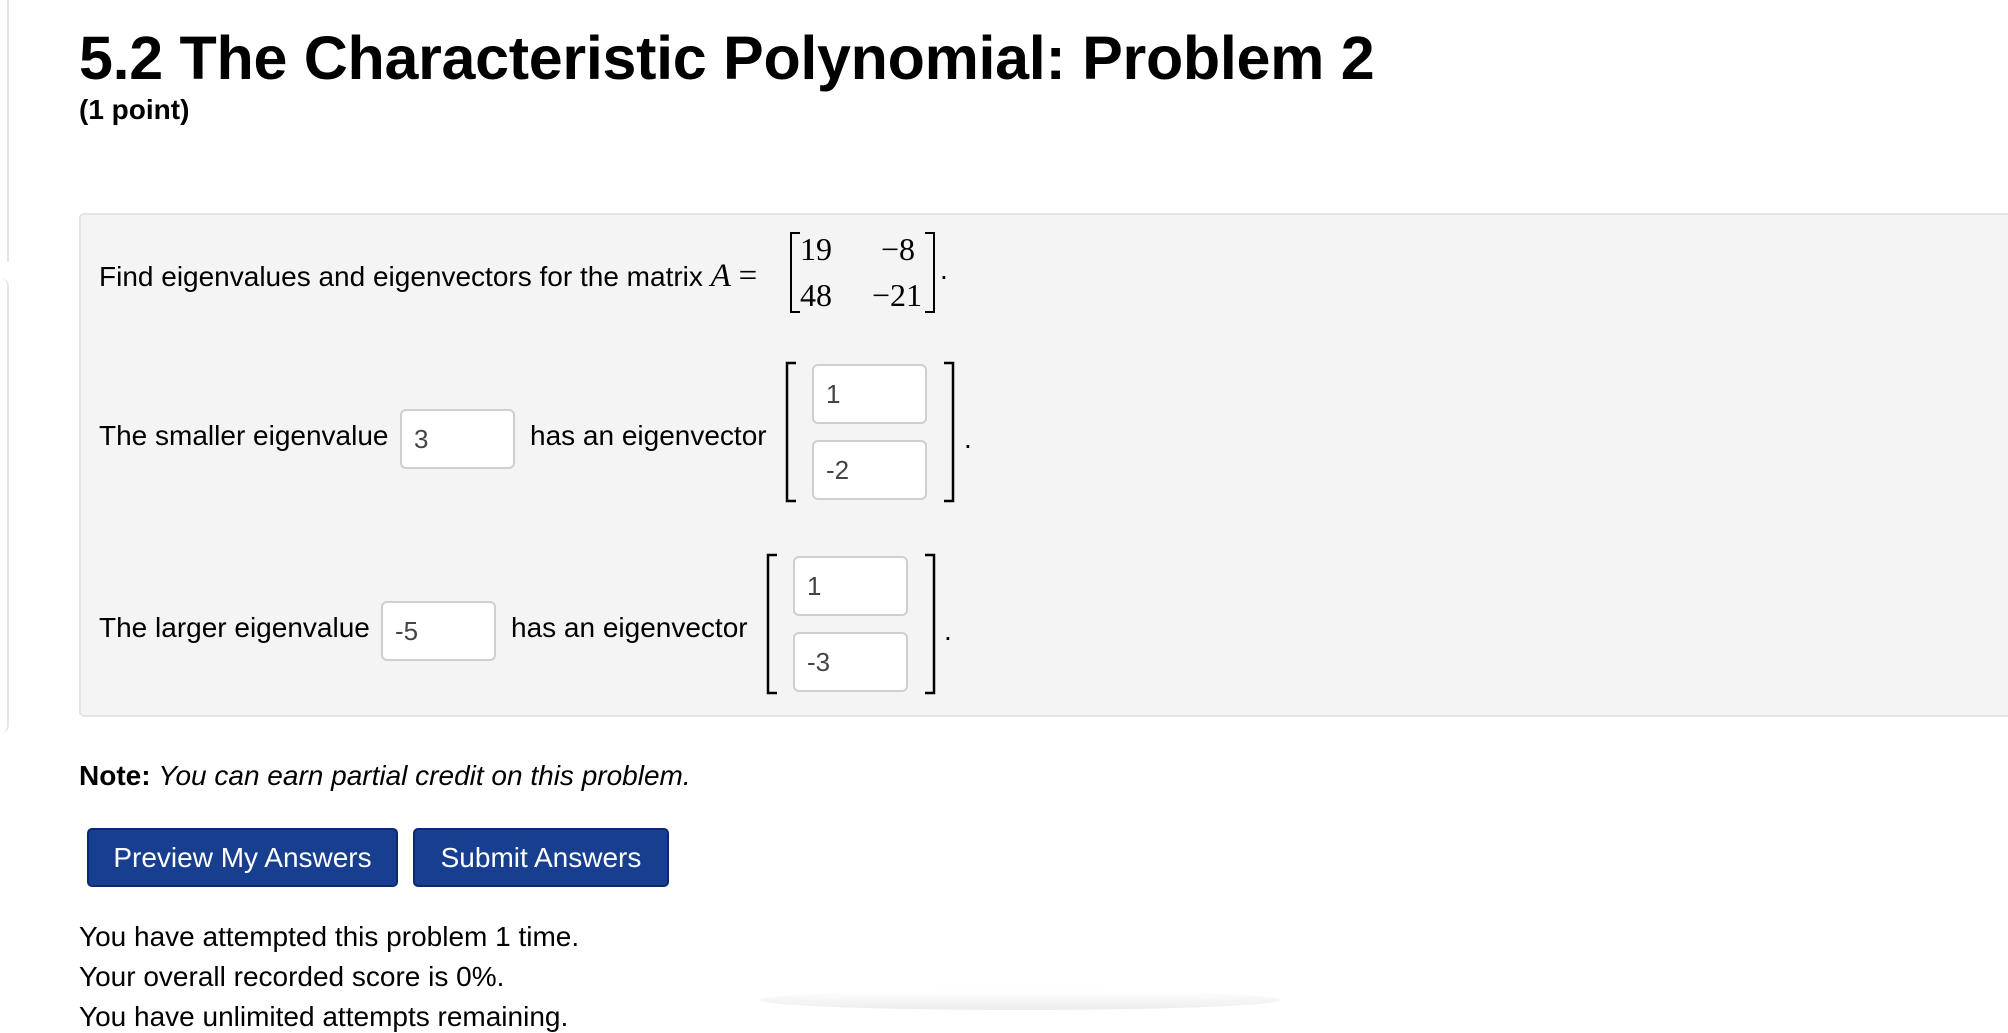 The image size is (2008, 1033). I want to click on matrix-period: ., so click(944, 269).